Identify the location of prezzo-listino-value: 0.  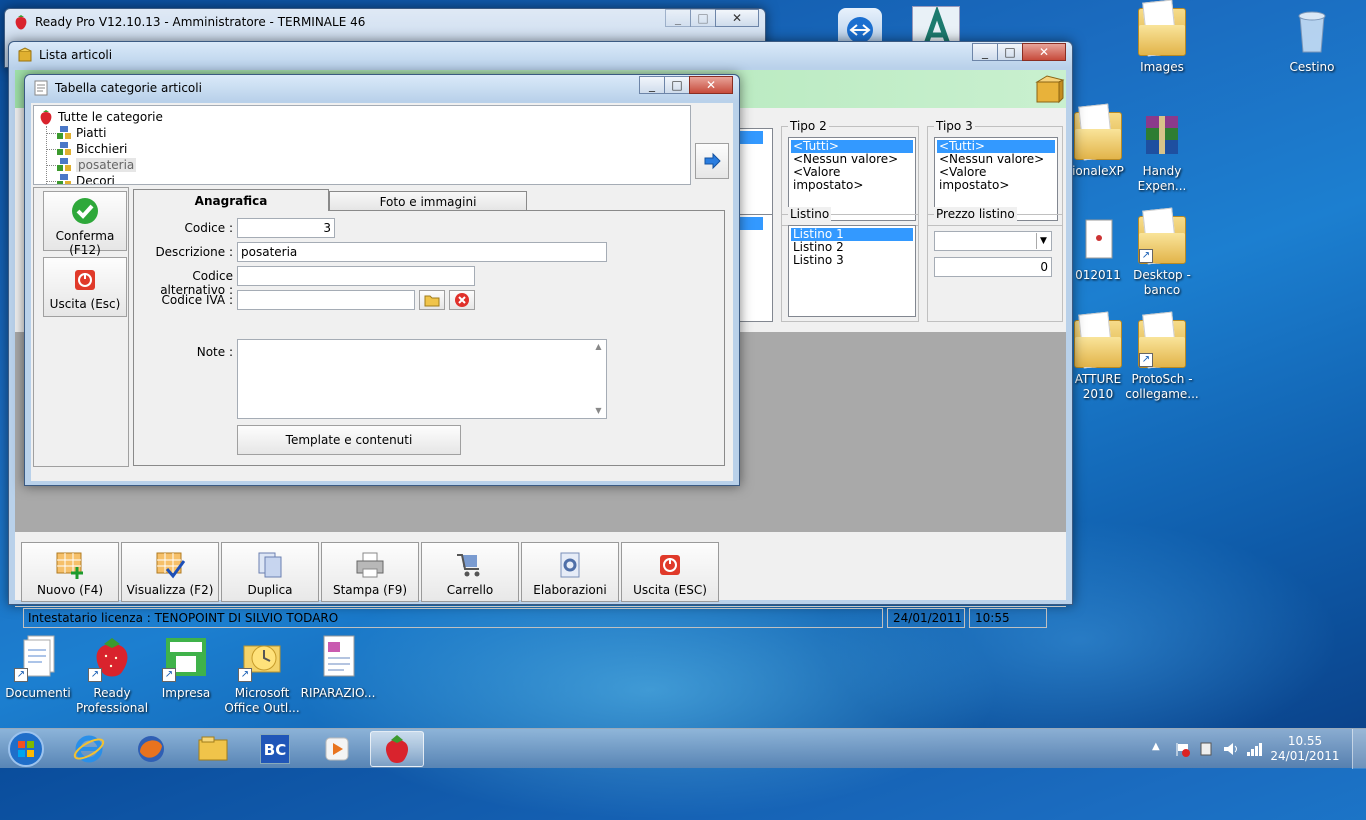
(993, 267).